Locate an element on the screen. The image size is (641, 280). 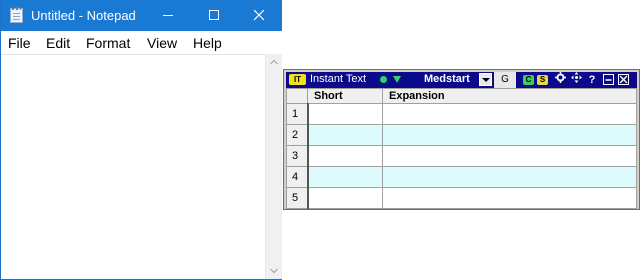
maximize-icon is located at coordinates (213, 15).